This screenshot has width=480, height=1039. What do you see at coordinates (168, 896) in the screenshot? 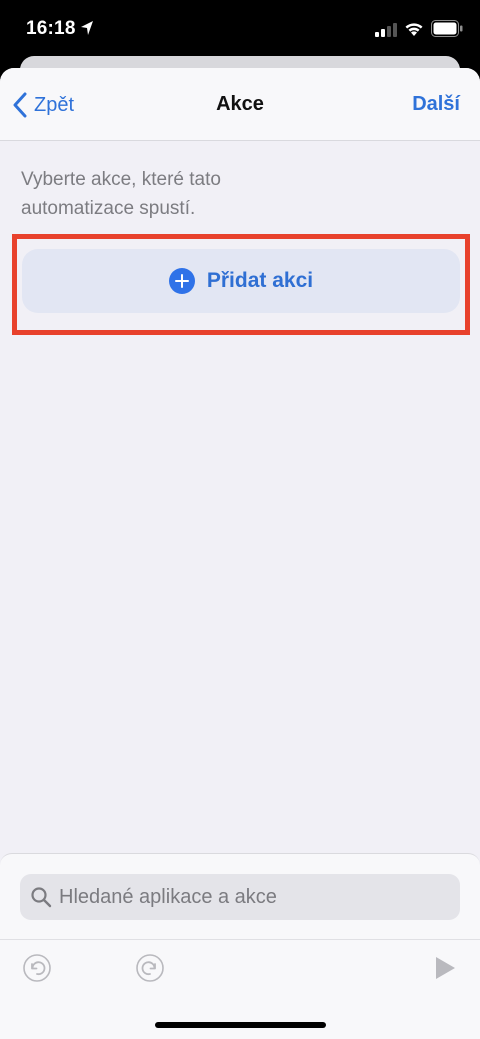
I see `search-placeholder: Hledané aplikace a akce` at bounding box center [168, 896].